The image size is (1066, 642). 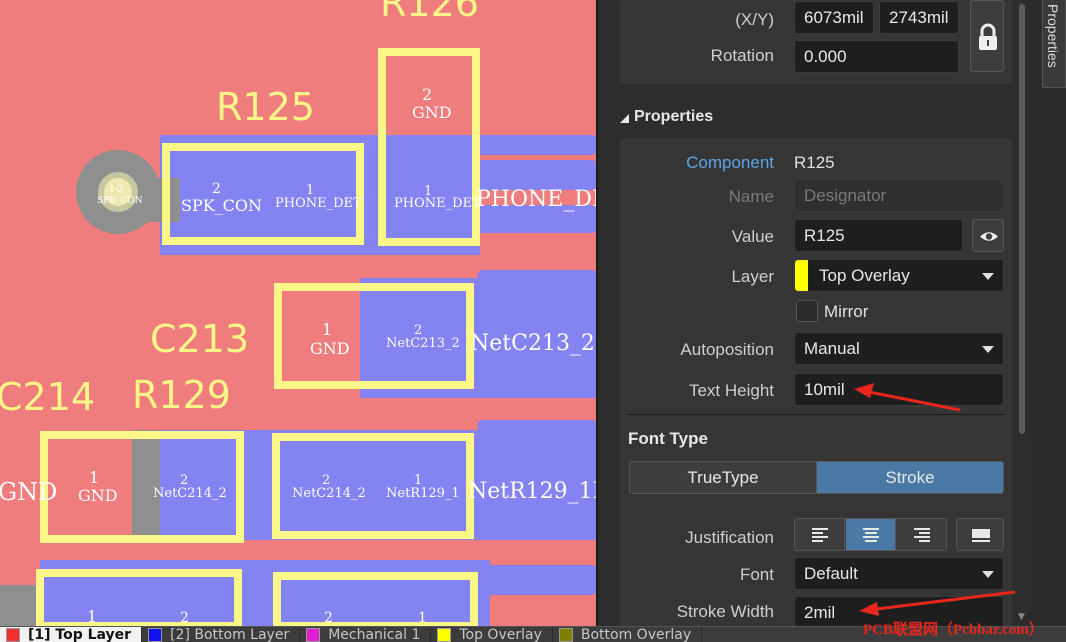 I want to click on pad-net: NetC213_2, so click(x=423, y=343).